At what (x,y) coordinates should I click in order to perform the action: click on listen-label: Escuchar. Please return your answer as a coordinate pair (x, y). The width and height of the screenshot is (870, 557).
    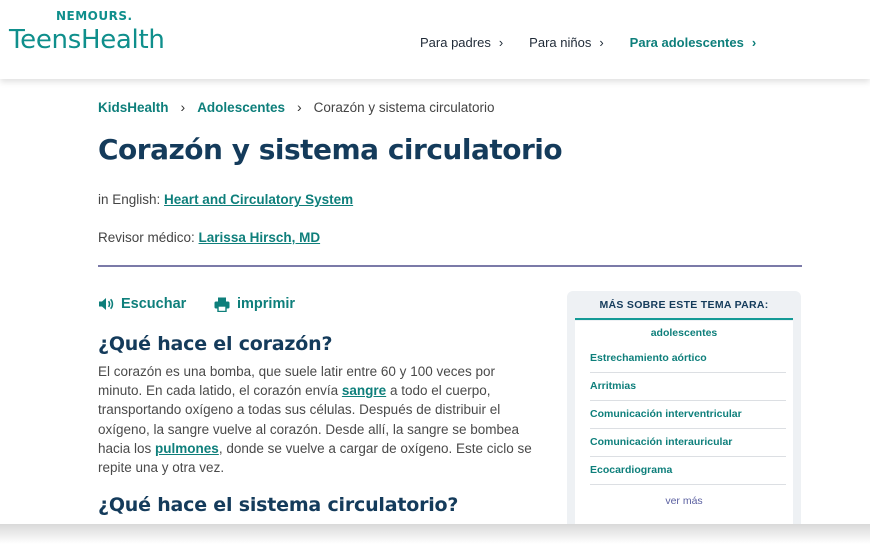
    Looking at the image, I should click on (154, 304).